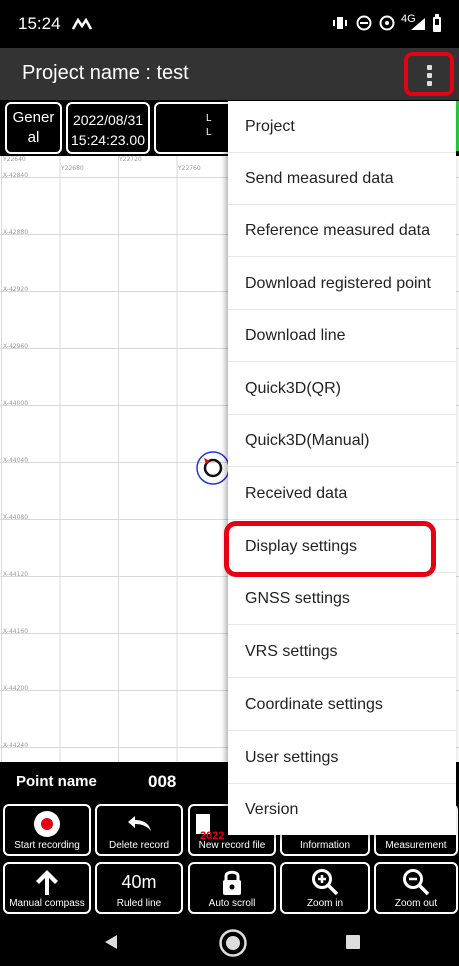  Describe the element at coordinates (56, 781) in the screenshot. I see `point-name-label: Point name` at that location.